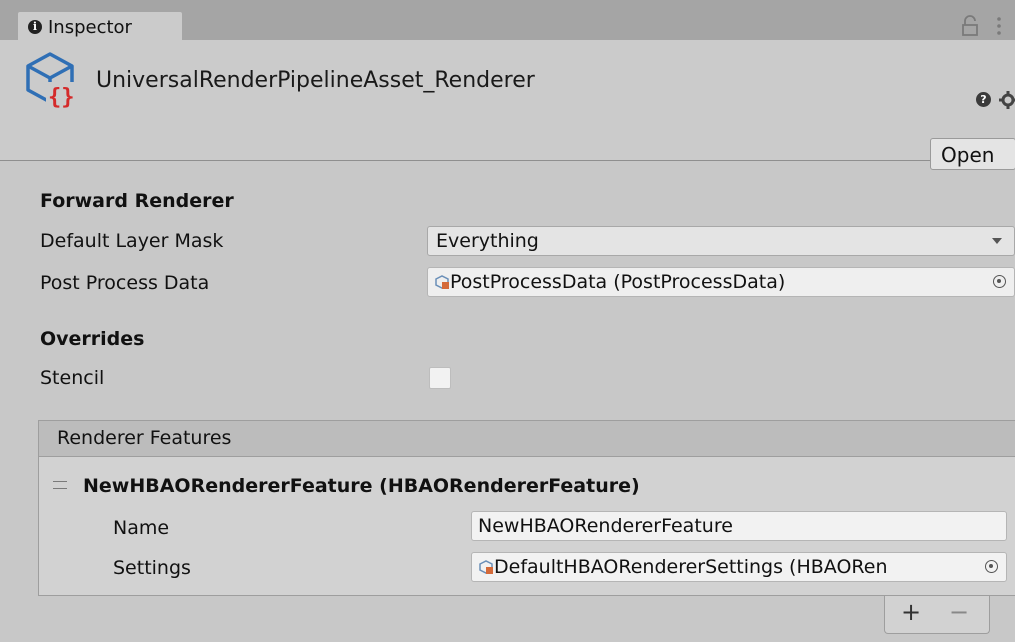  I want to click on drag-handle-icon, so click(60, 485).